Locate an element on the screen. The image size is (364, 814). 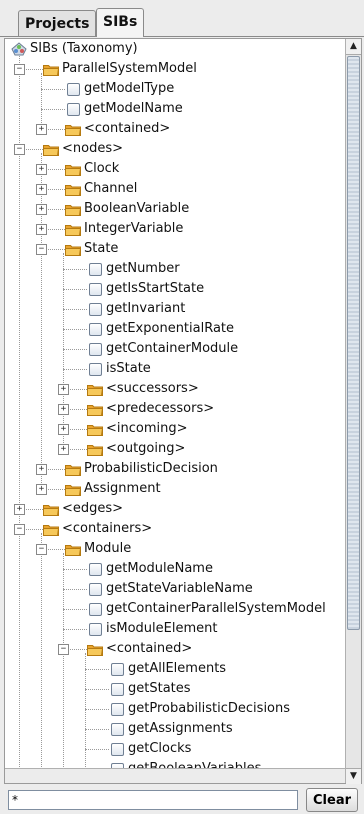
tree-leaf-item: getExponentialRate is located at coordinates (175, 329).